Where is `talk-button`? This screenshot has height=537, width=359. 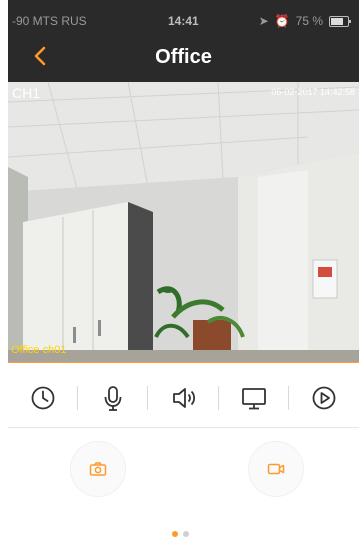 talk-button is located at coordinates (113, 398).